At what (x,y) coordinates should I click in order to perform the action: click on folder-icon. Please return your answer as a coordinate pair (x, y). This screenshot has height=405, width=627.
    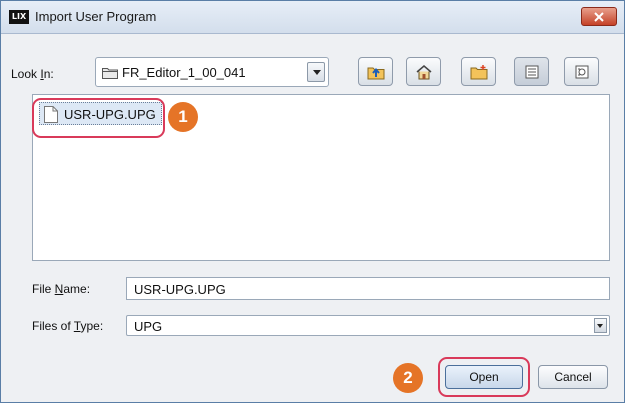
    Looking at the image, I should click on (110, 73).